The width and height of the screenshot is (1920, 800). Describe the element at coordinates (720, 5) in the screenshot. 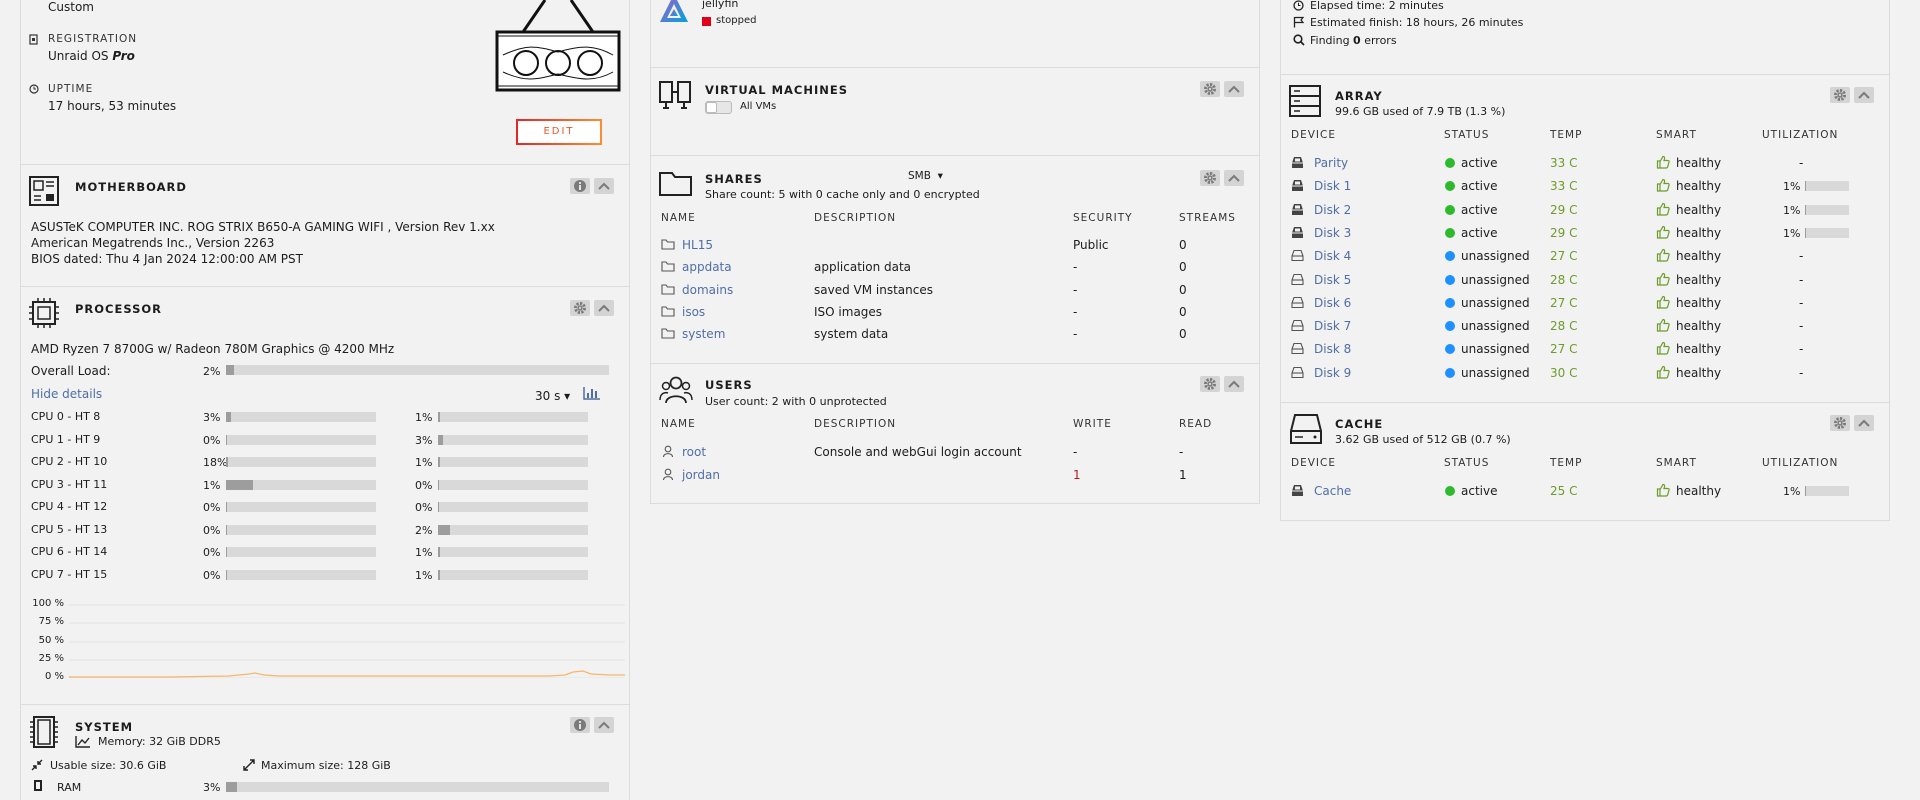

I see `docker-container-name: jellyfin` at that location.